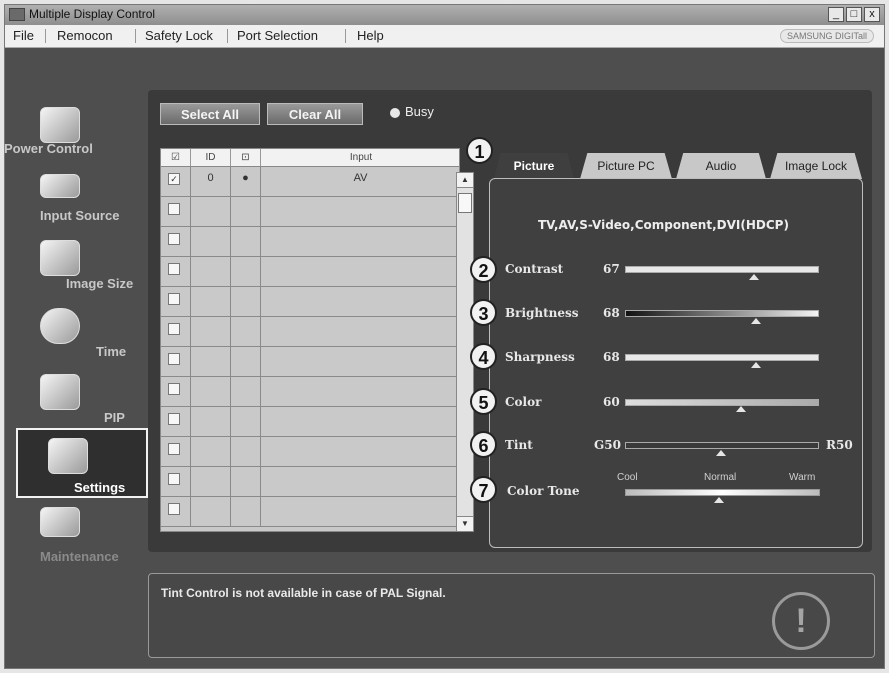 The image size is (889, 673). Describe the element at coordinates (370, 35) in the screenshot. I see `menu-help: Help` at that location.